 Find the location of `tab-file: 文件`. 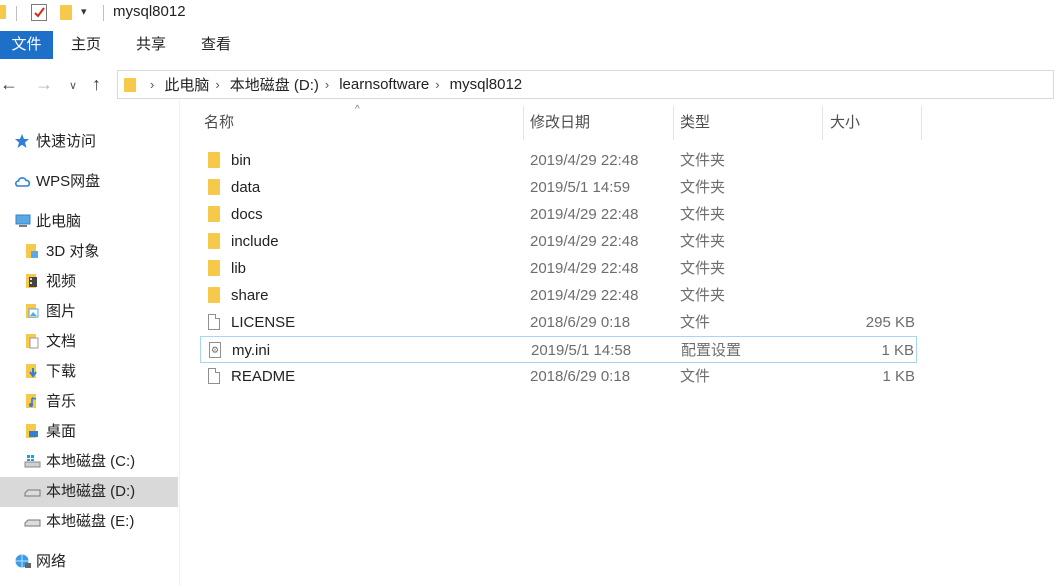

tab-file: 文件 is located at coordinates (26, 45).